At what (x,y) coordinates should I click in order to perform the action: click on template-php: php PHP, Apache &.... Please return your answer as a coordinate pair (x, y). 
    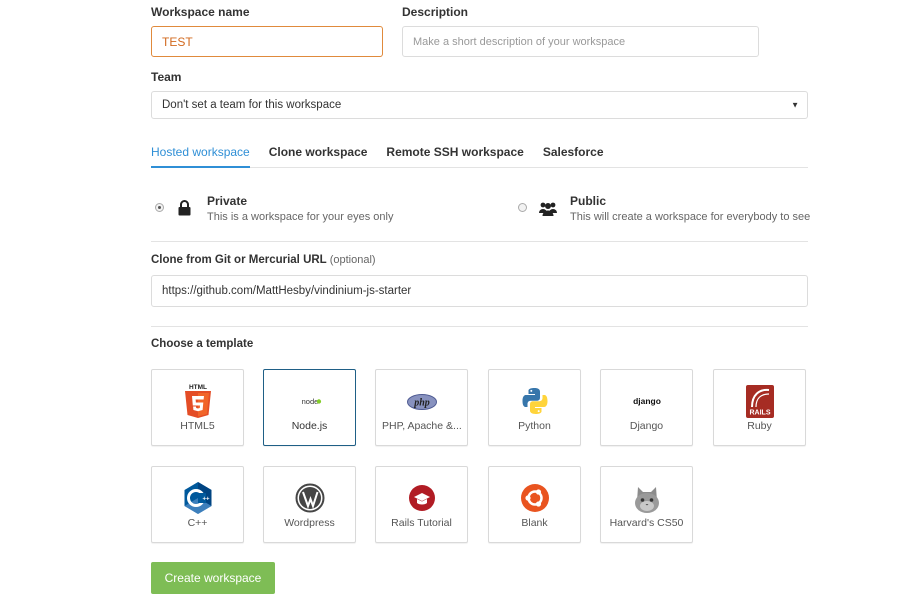
    Looking at the image, I should click on (421, 407).